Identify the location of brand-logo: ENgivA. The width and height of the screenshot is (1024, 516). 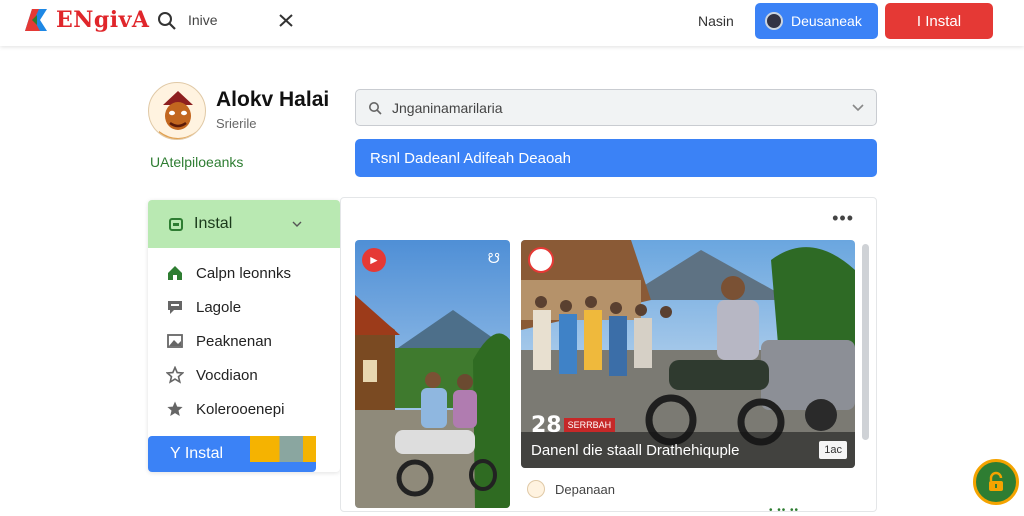
(85, 20).